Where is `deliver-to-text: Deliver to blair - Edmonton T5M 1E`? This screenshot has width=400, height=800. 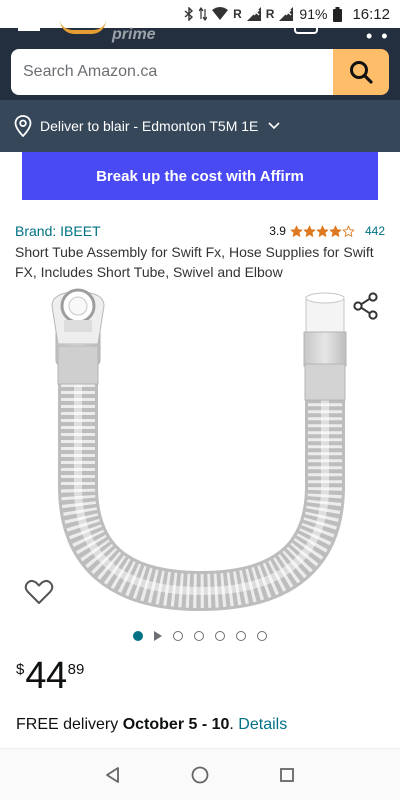 deliver-to-text: Deliver to blair - Edmonton T5M 1E is located at coordinates (149, 126).